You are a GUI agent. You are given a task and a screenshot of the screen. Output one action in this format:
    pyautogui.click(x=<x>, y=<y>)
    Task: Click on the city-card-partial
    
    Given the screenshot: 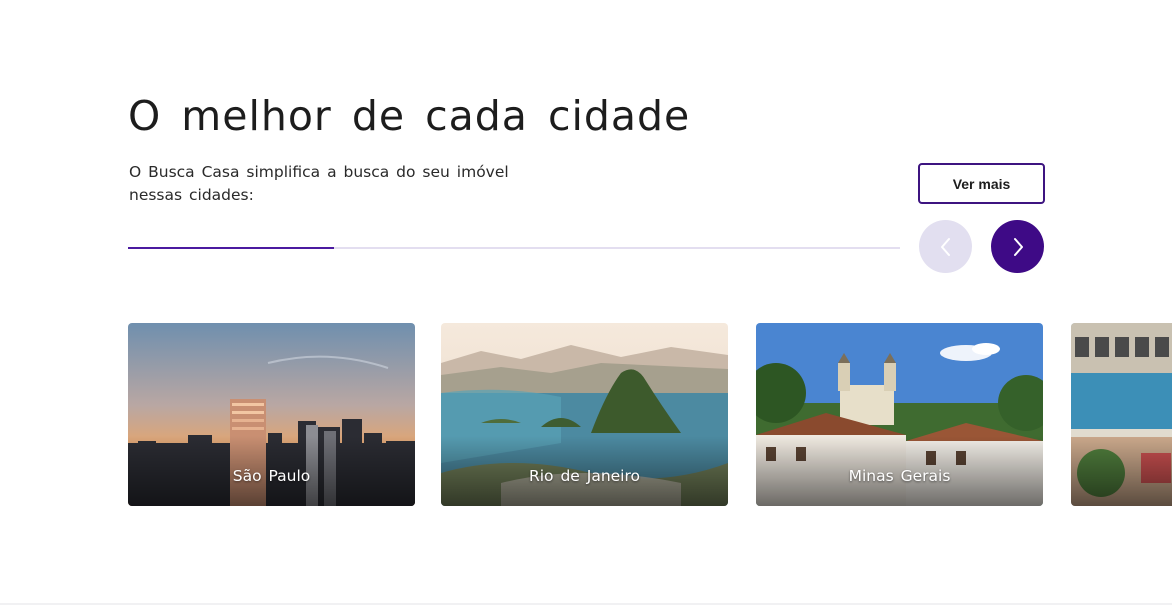 What is the action you would take?
    pyautogui.click(x=1121, y=414)
    